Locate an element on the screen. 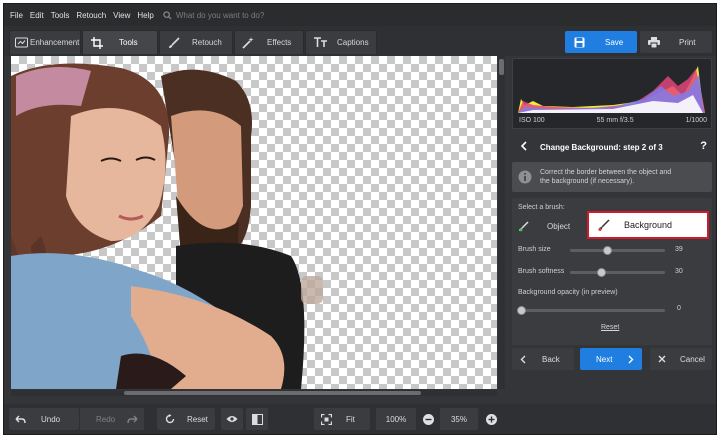 The width and height of the screenshot is (720, 438). bottom-toolbar: Undo Redo Reset Fit 100% 35% is located at coordinates (360, 419).